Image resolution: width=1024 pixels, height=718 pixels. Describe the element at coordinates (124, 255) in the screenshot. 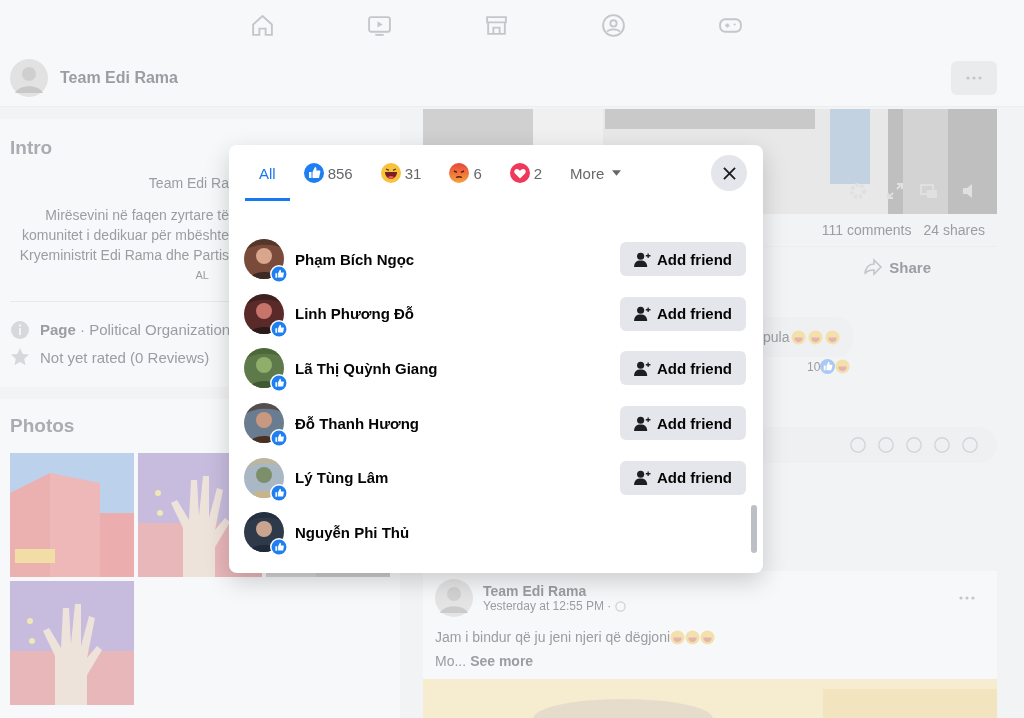

I see `intro-line: Kryeministrit Edi Rama dhe Partis` at that location.